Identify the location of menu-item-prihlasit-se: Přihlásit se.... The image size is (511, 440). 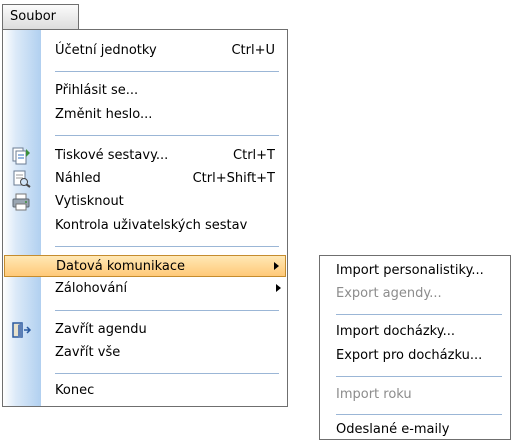
(145, 90).